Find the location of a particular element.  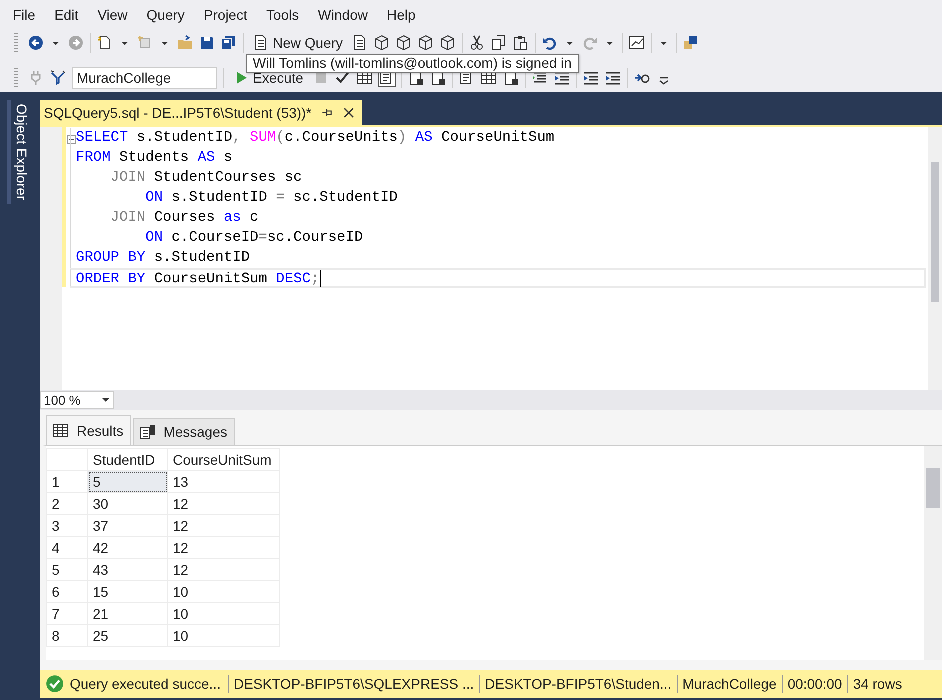

back-icon is located at coordinates (36, 43).